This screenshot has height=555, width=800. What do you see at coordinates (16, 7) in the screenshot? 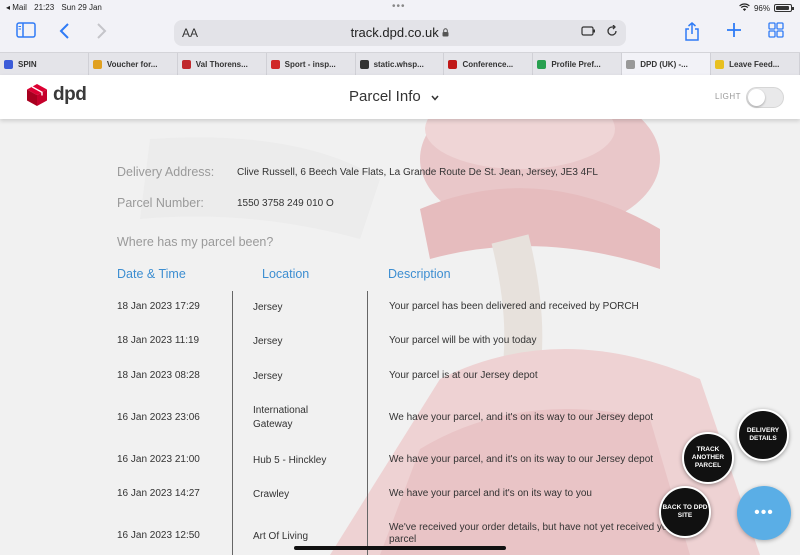
I see `back-to-app-link: ◂ Mail` at bounding box center [16, 7].